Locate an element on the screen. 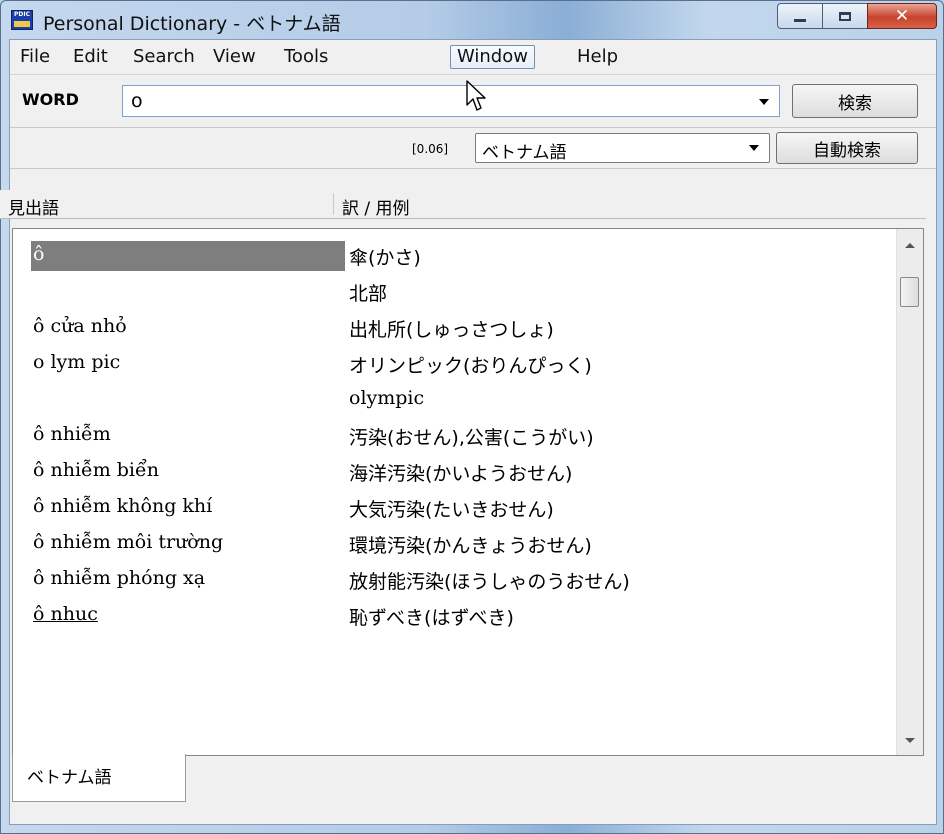  dictionary-select: ベトナム語 is located at coordinates (622, 148).